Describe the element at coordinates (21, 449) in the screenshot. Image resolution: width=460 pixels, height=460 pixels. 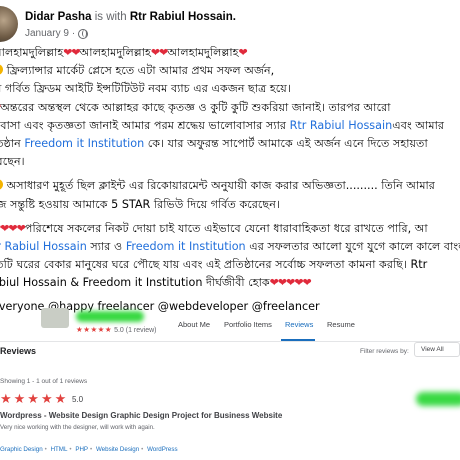
I see `skill-link: Graphic Design` at that location.